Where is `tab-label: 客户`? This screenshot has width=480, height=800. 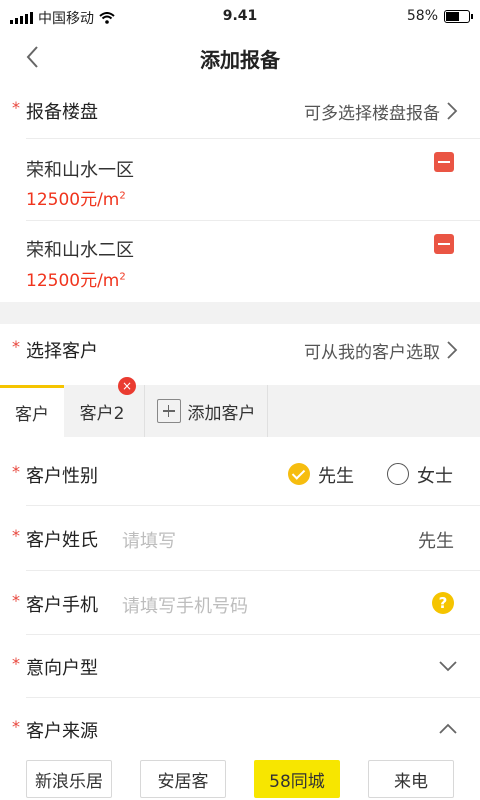 tab-label: 客户 is located at coordinates (32, 415).